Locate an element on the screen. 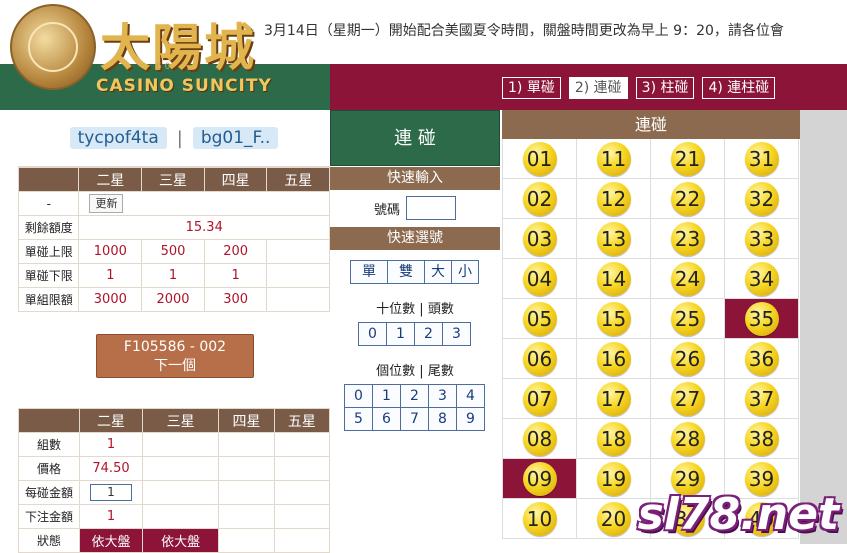  units-1-button: 1 is located at coordinates (386, 396).